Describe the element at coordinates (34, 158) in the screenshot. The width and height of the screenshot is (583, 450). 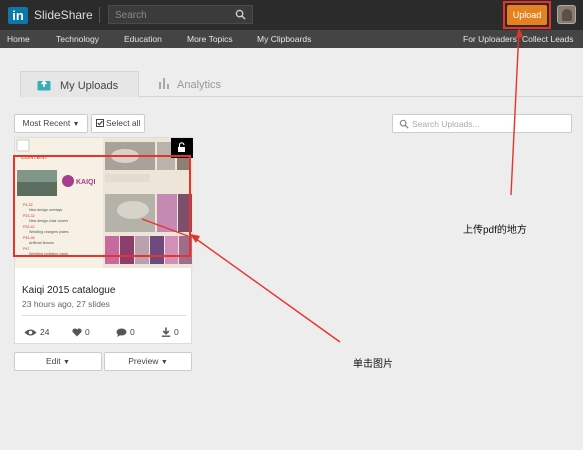
I see `thumb-content-heading: CONTENT` at that location.